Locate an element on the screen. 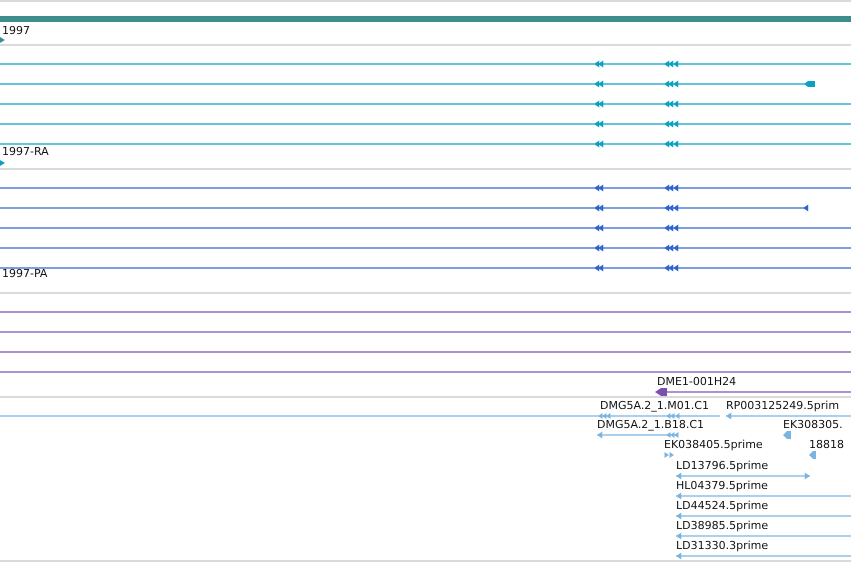 Image resolution: width=851 pixels, height=562 pixels. feature-label: EK038405.5prime is located at coordinates (713, 444).